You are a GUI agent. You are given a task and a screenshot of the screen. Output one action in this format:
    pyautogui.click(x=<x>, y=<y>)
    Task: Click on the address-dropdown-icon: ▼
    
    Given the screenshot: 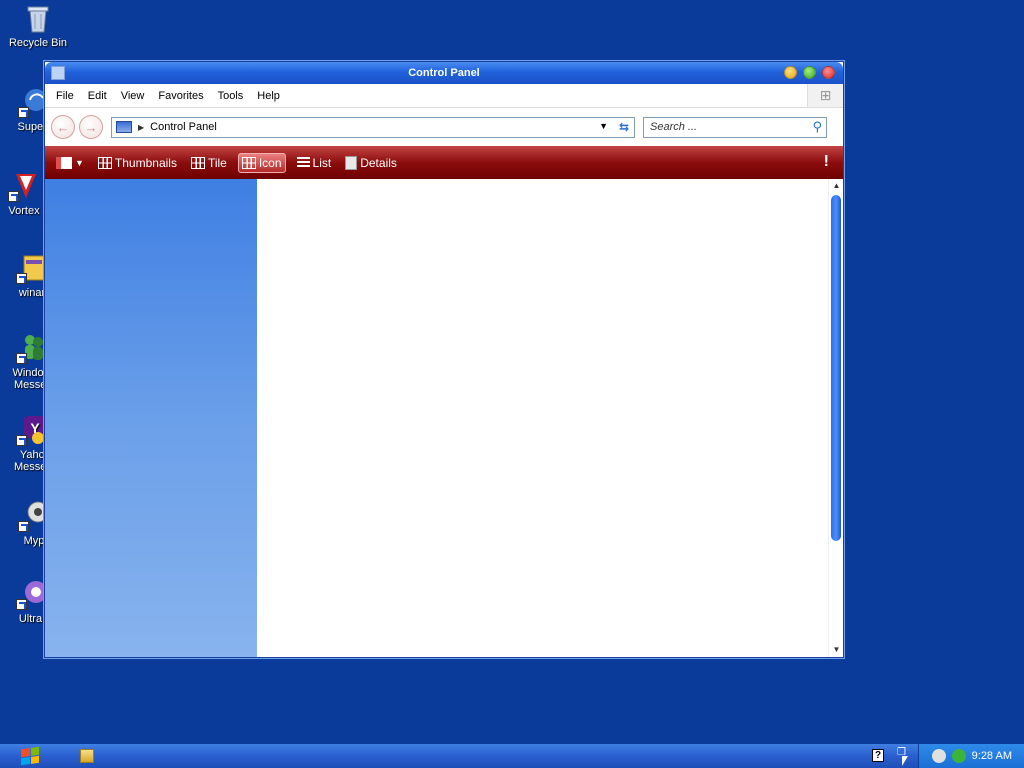 What is the action you would take?
    pyautogui.click(x=603, y=126)
    